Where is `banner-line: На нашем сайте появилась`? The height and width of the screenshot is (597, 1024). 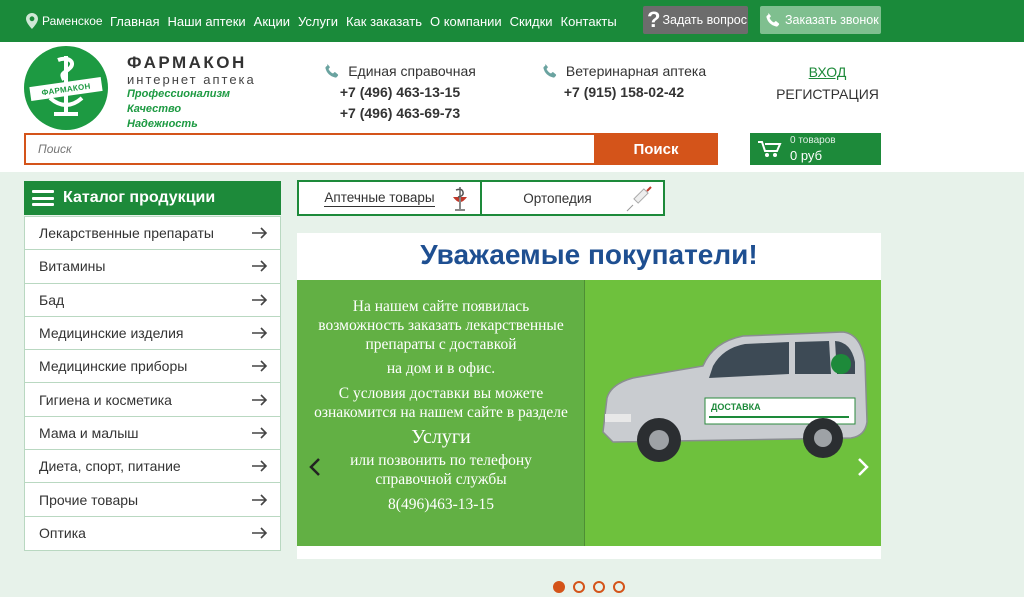 banner-line: На нашем сайте появилась is located at coordinates (441, 306).